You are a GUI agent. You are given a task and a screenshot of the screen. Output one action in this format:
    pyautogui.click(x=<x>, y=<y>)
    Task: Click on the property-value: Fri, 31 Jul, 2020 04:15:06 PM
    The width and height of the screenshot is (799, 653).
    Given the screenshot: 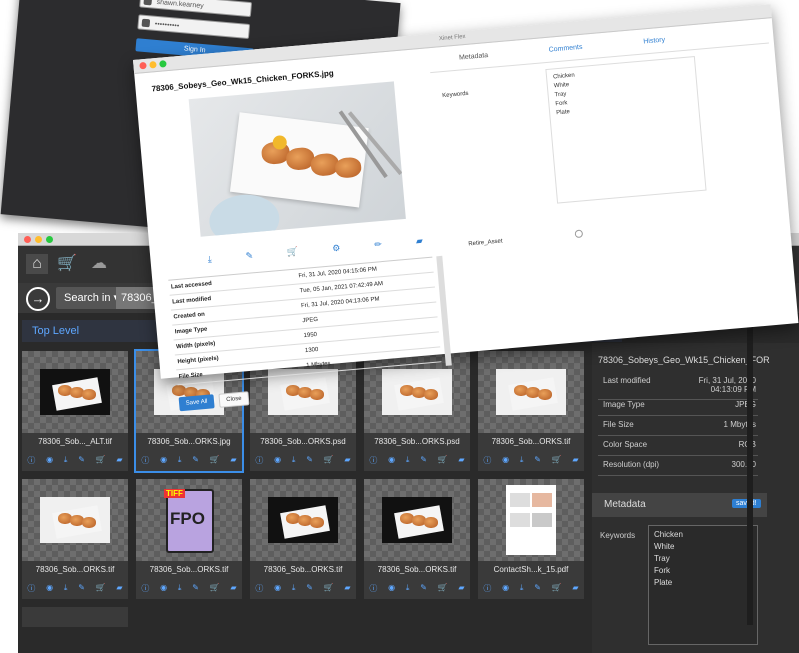 What is the action you would take?
    pyautogui.click(x=338, y=273)
    